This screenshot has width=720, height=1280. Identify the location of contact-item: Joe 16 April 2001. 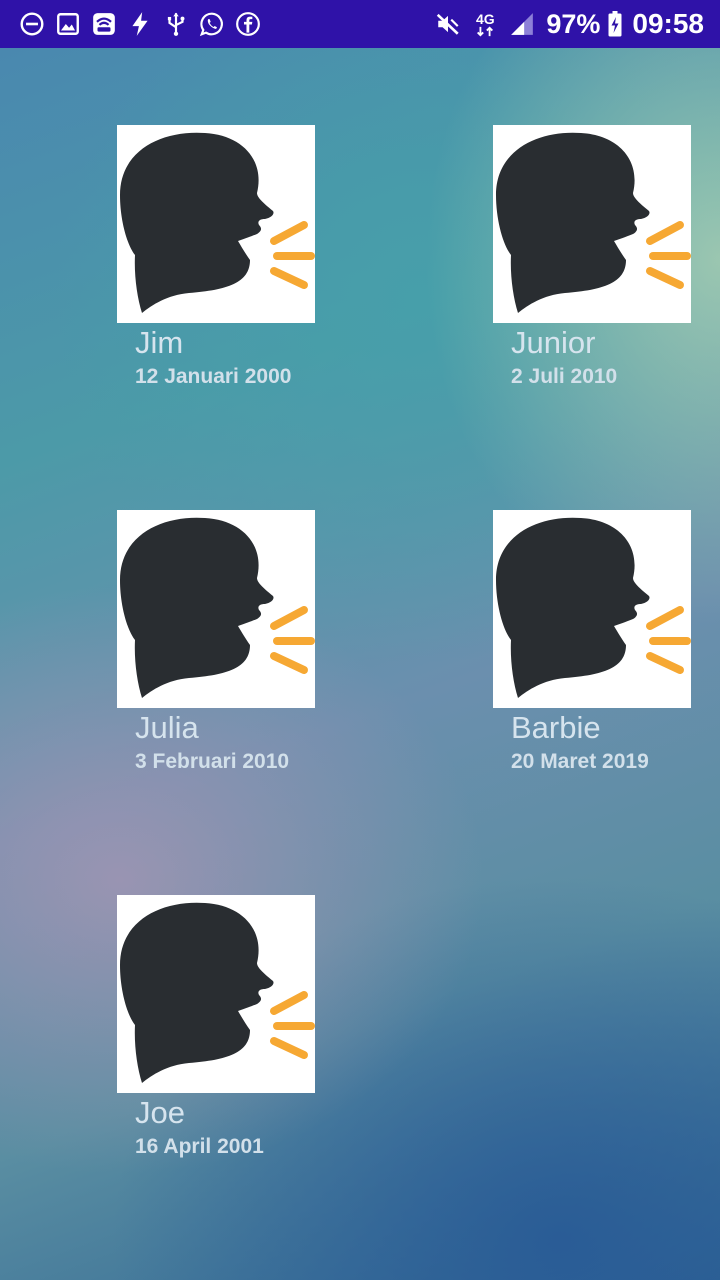
(247, 1040).